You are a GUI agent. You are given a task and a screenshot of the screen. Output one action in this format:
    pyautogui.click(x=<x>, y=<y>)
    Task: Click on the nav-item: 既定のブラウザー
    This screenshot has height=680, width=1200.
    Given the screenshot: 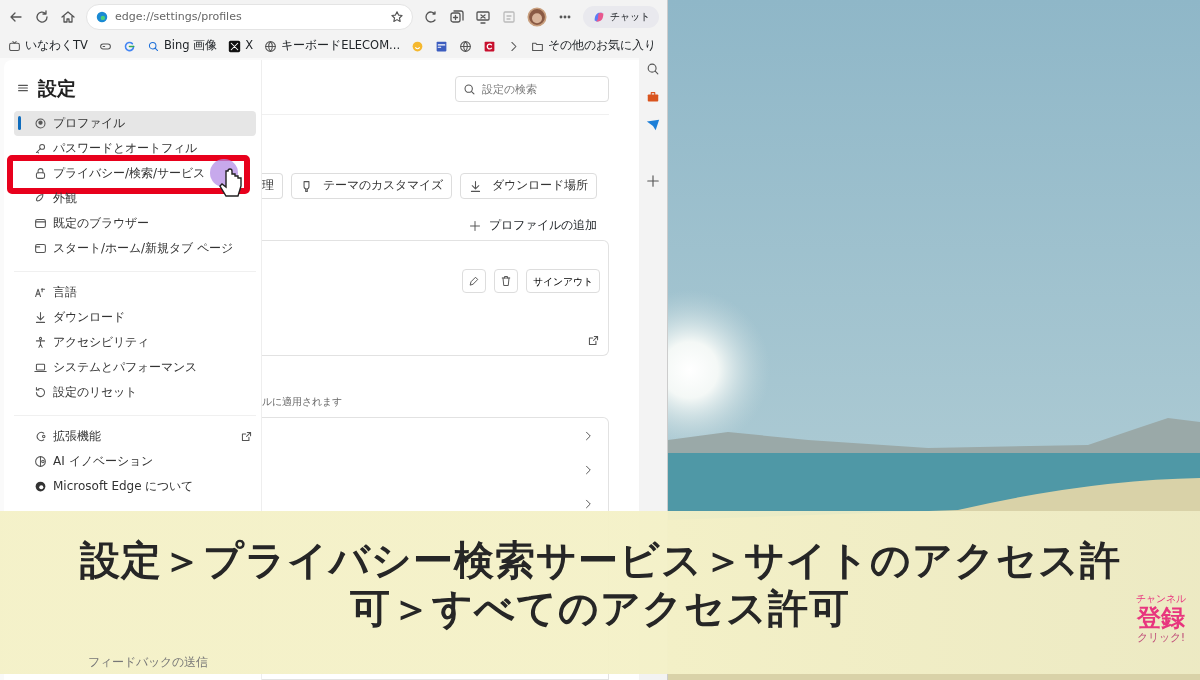 What is the action you would take?
    pyautogui.click(x=135, y=223)
    